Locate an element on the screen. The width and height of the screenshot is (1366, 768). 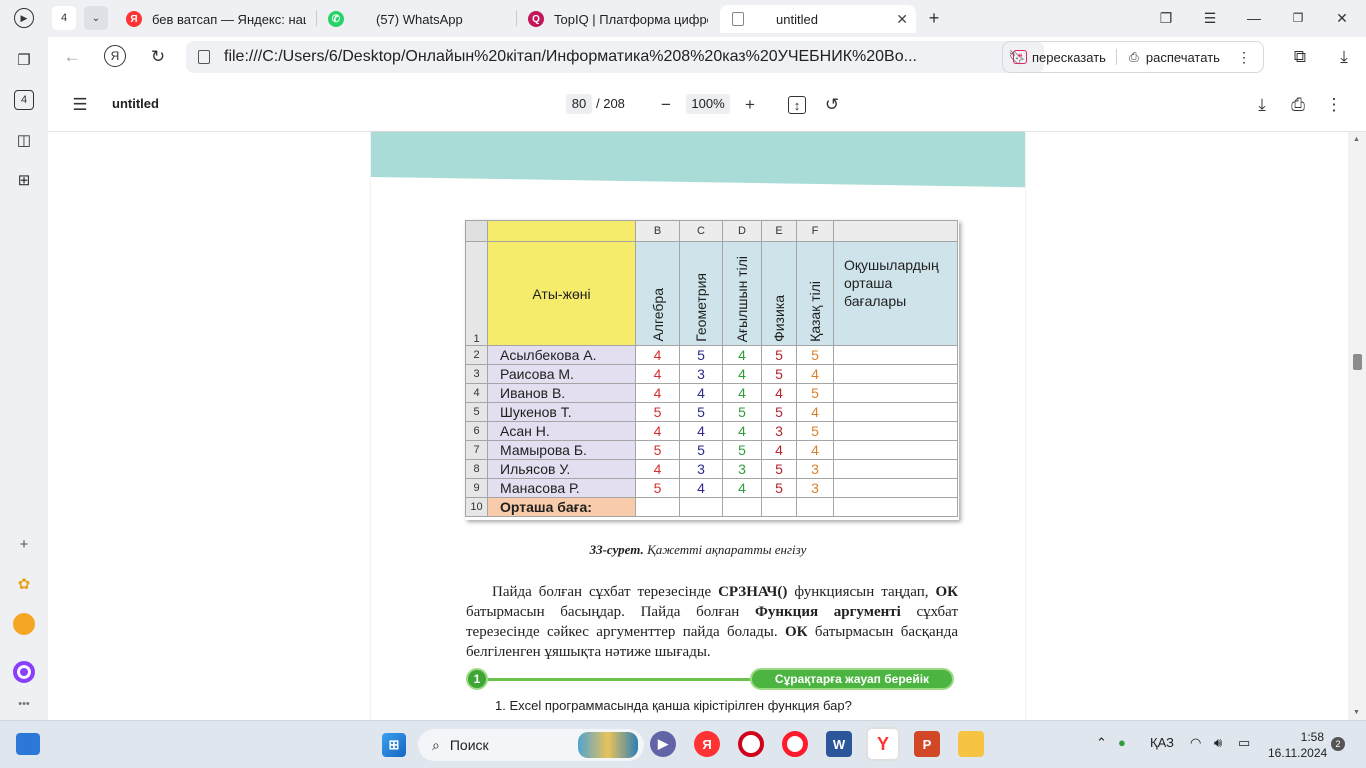
opera-icon is located at coordinates (795, 744).